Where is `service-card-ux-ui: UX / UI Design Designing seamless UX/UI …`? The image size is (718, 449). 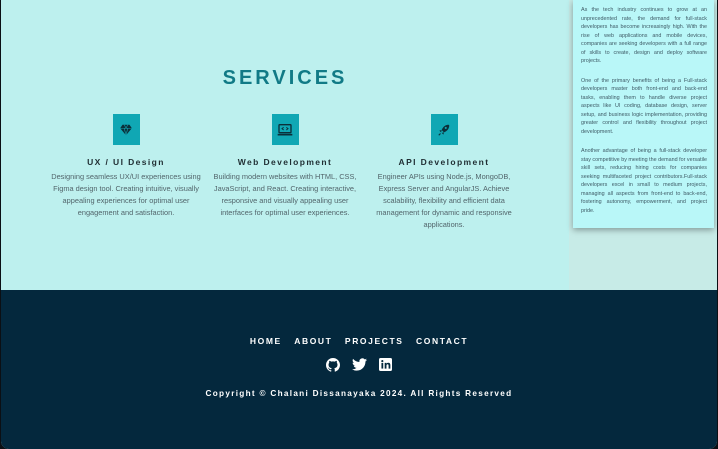 service-card-ux-ui: UX / UI Design Designing seamless UX/UI … is located at coordinates (126, 166).